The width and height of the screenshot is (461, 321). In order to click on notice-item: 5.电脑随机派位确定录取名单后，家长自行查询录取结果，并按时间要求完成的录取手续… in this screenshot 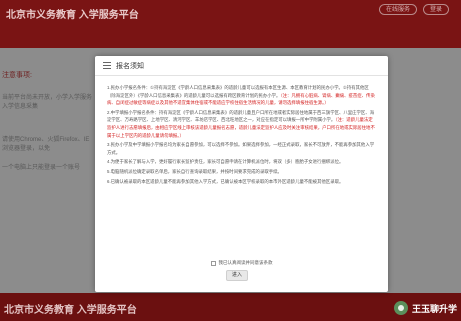, I will do `click(241, 172)`.